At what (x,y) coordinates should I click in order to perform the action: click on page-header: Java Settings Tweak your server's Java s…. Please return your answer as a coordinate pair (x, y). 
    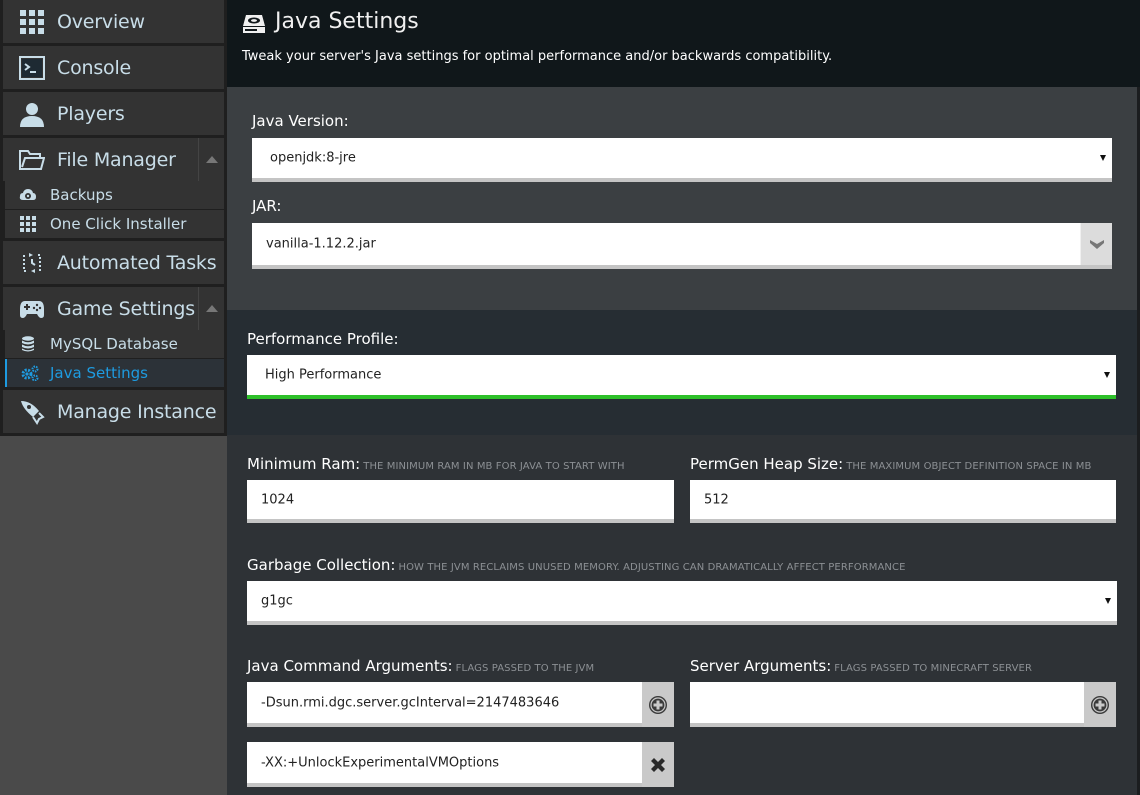
    Looking at the image, I should click on (683, 43).